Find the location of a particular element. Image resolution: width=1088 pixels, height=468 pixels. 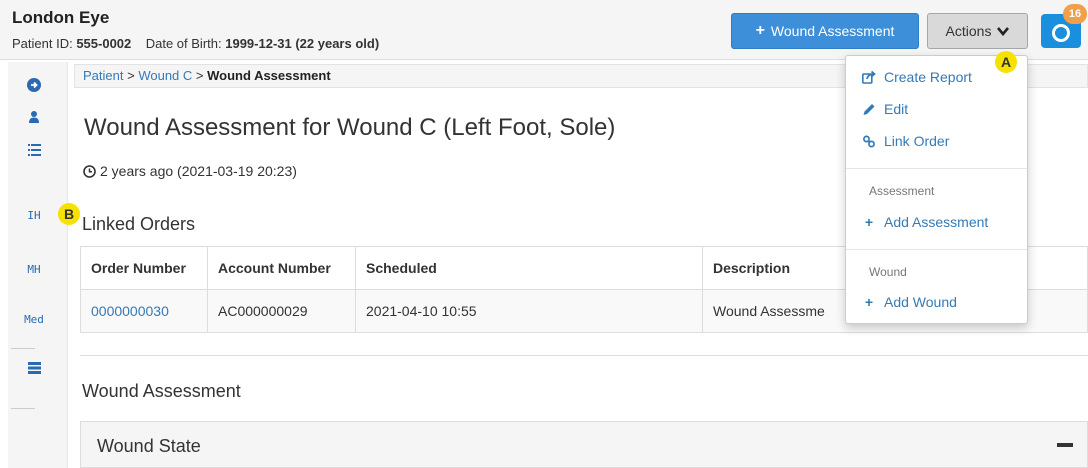

order-number-cell: 0000000030 is located at coordinates (144, 311).